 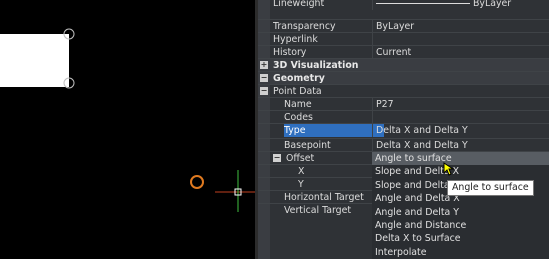 I want to click on prop-row-codes: Codes, so click(x=403, y=117).